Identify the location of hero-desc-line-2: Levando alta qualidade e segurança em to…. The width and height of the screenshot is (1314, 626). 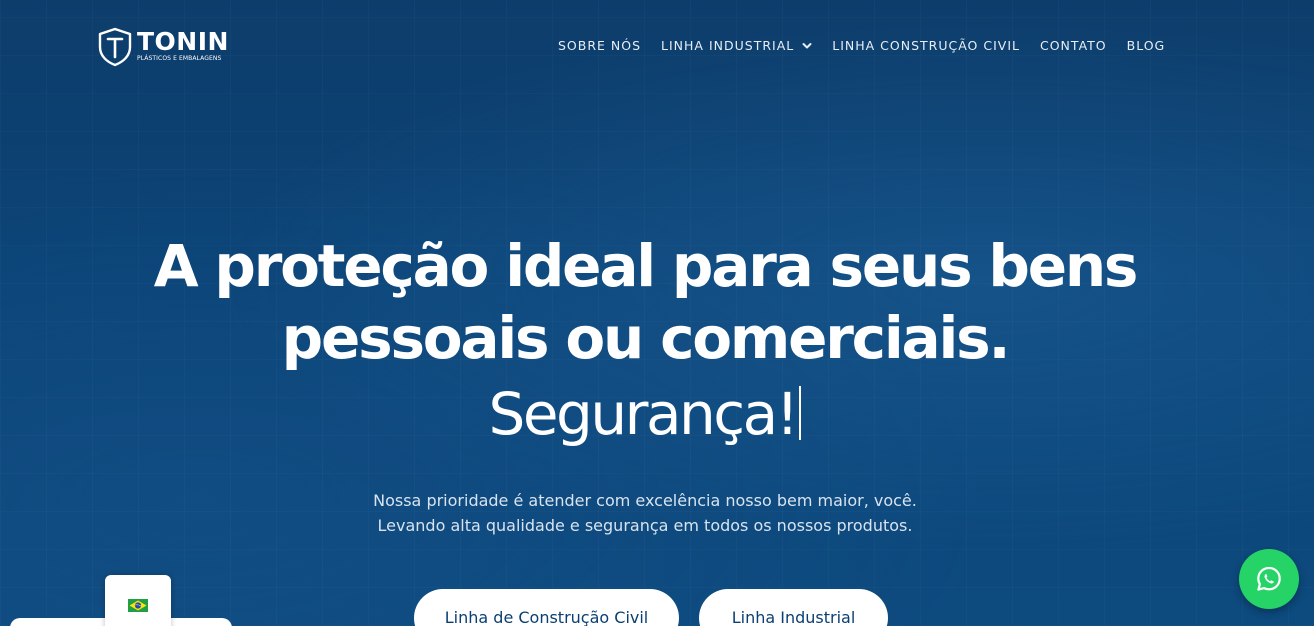
(645, 525).